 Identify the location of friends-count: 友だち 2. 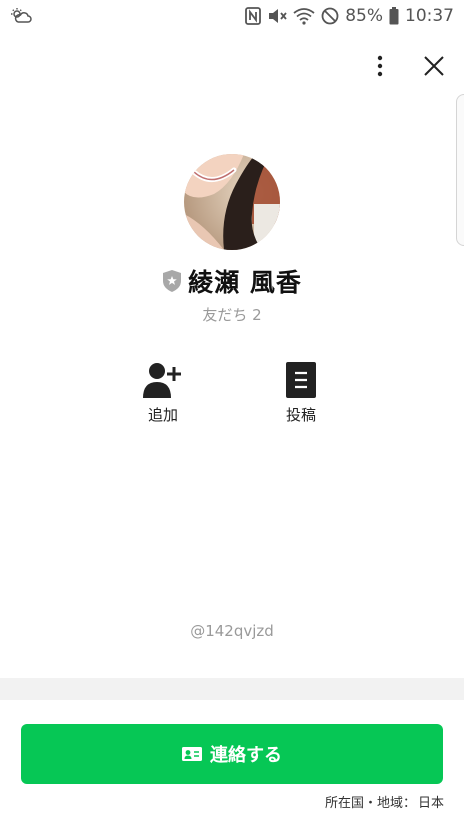
(232, 314).